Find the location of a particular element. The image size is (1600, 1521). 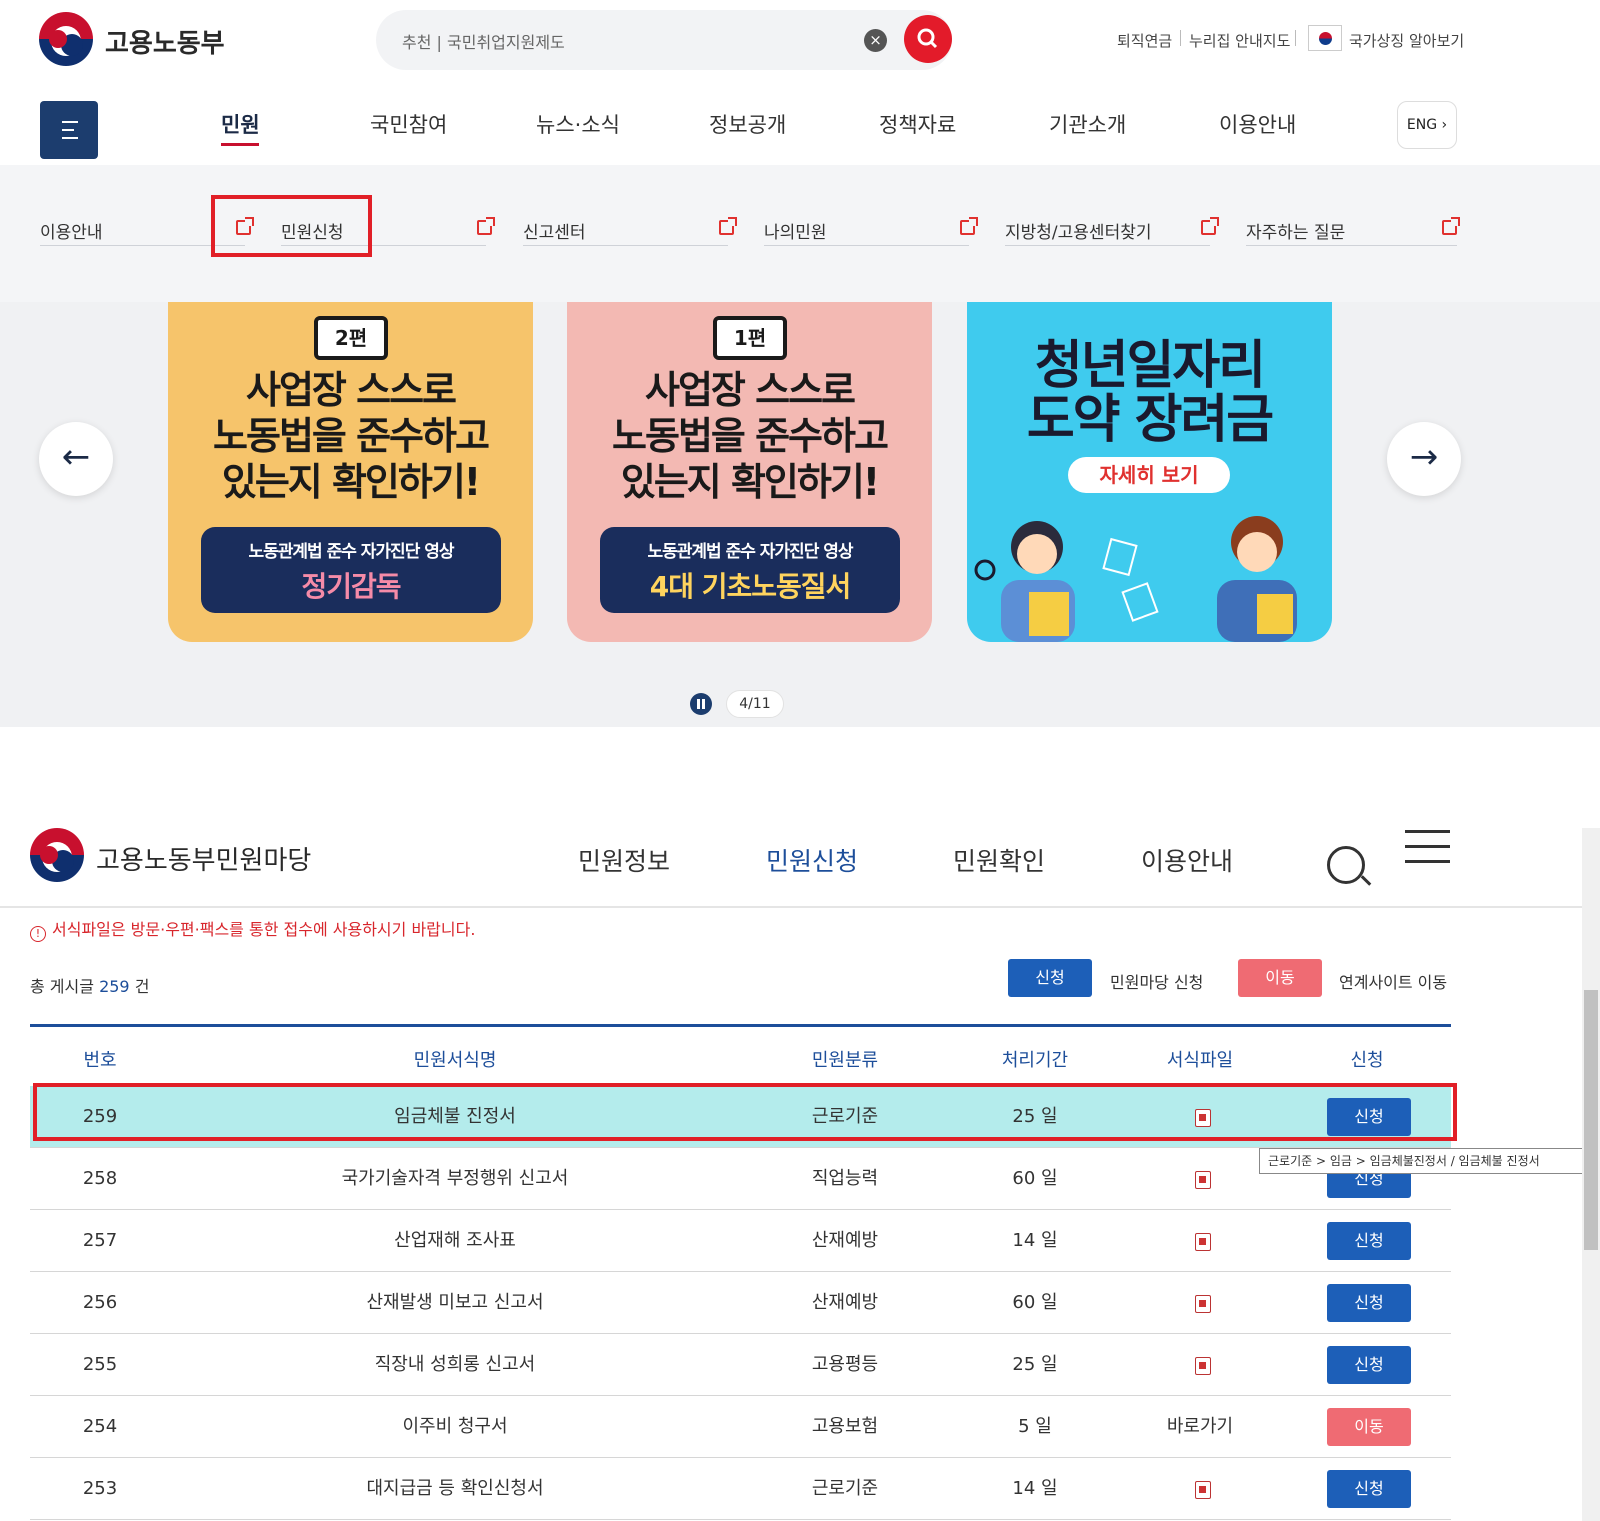

cell-category: 고용평등 is located at coordinates (845, 1364).